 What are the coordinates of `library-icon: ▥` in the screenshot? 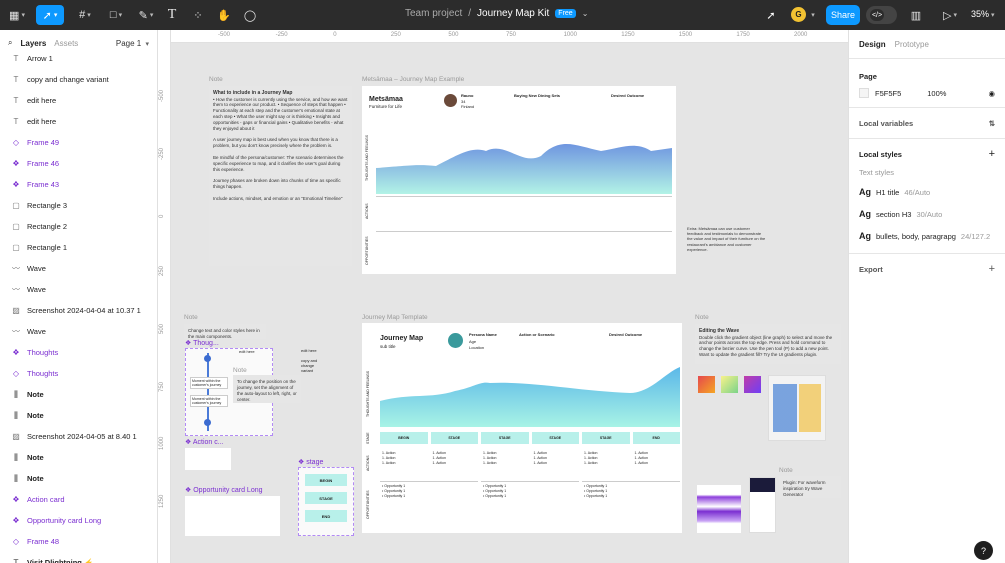 It's located at (916, 15).